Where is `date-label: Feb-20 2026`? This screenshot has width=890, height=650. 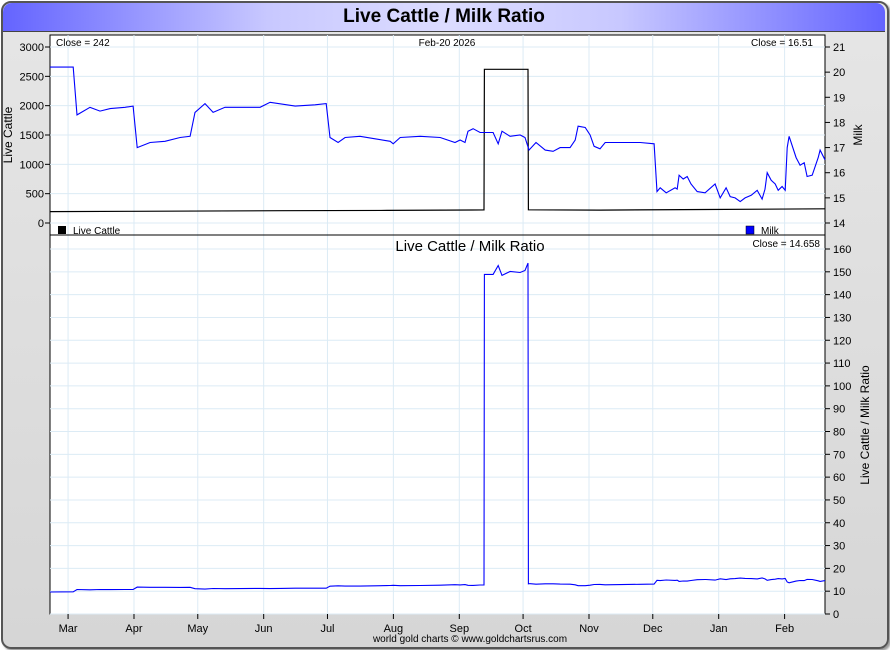 date-label: Feb-20 2026 is located at coordinates (447, 43).